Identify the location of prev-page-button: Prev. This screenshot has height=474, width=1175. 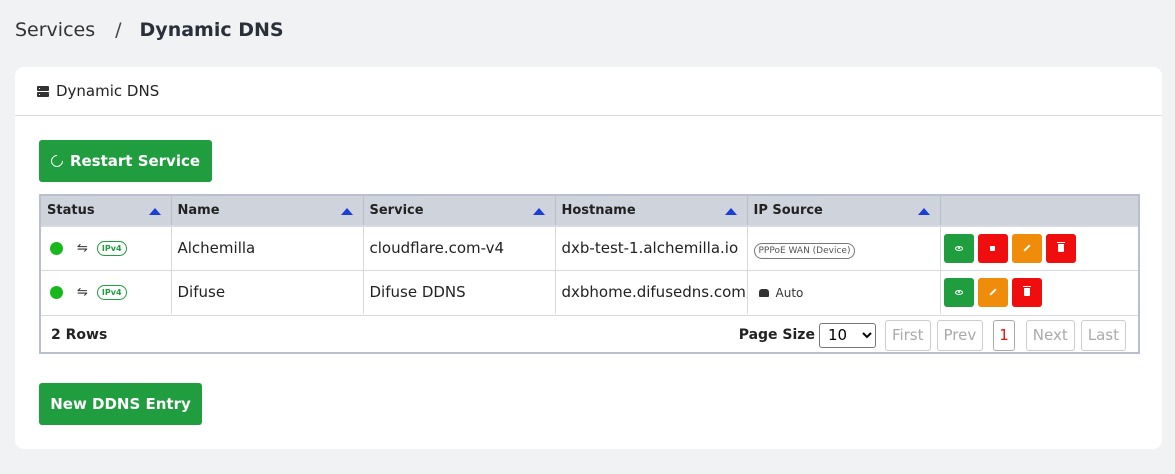
(960, 335).